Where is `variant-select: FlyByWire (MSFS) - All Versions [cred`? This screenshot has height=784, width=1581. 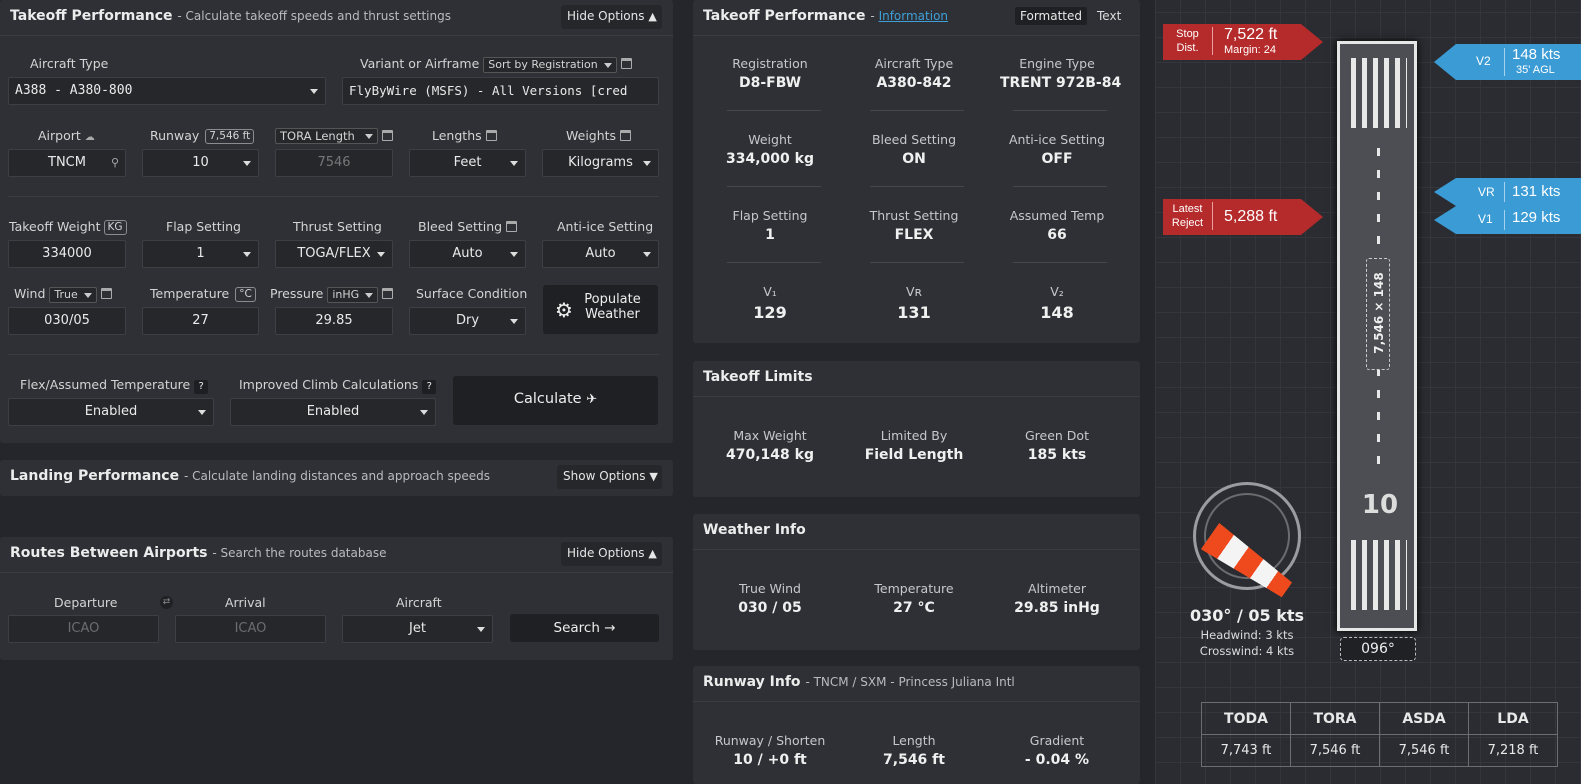 variant-select: FlyByWire (MSFS) - All Versions [cred is located at coordinates (500, 91).